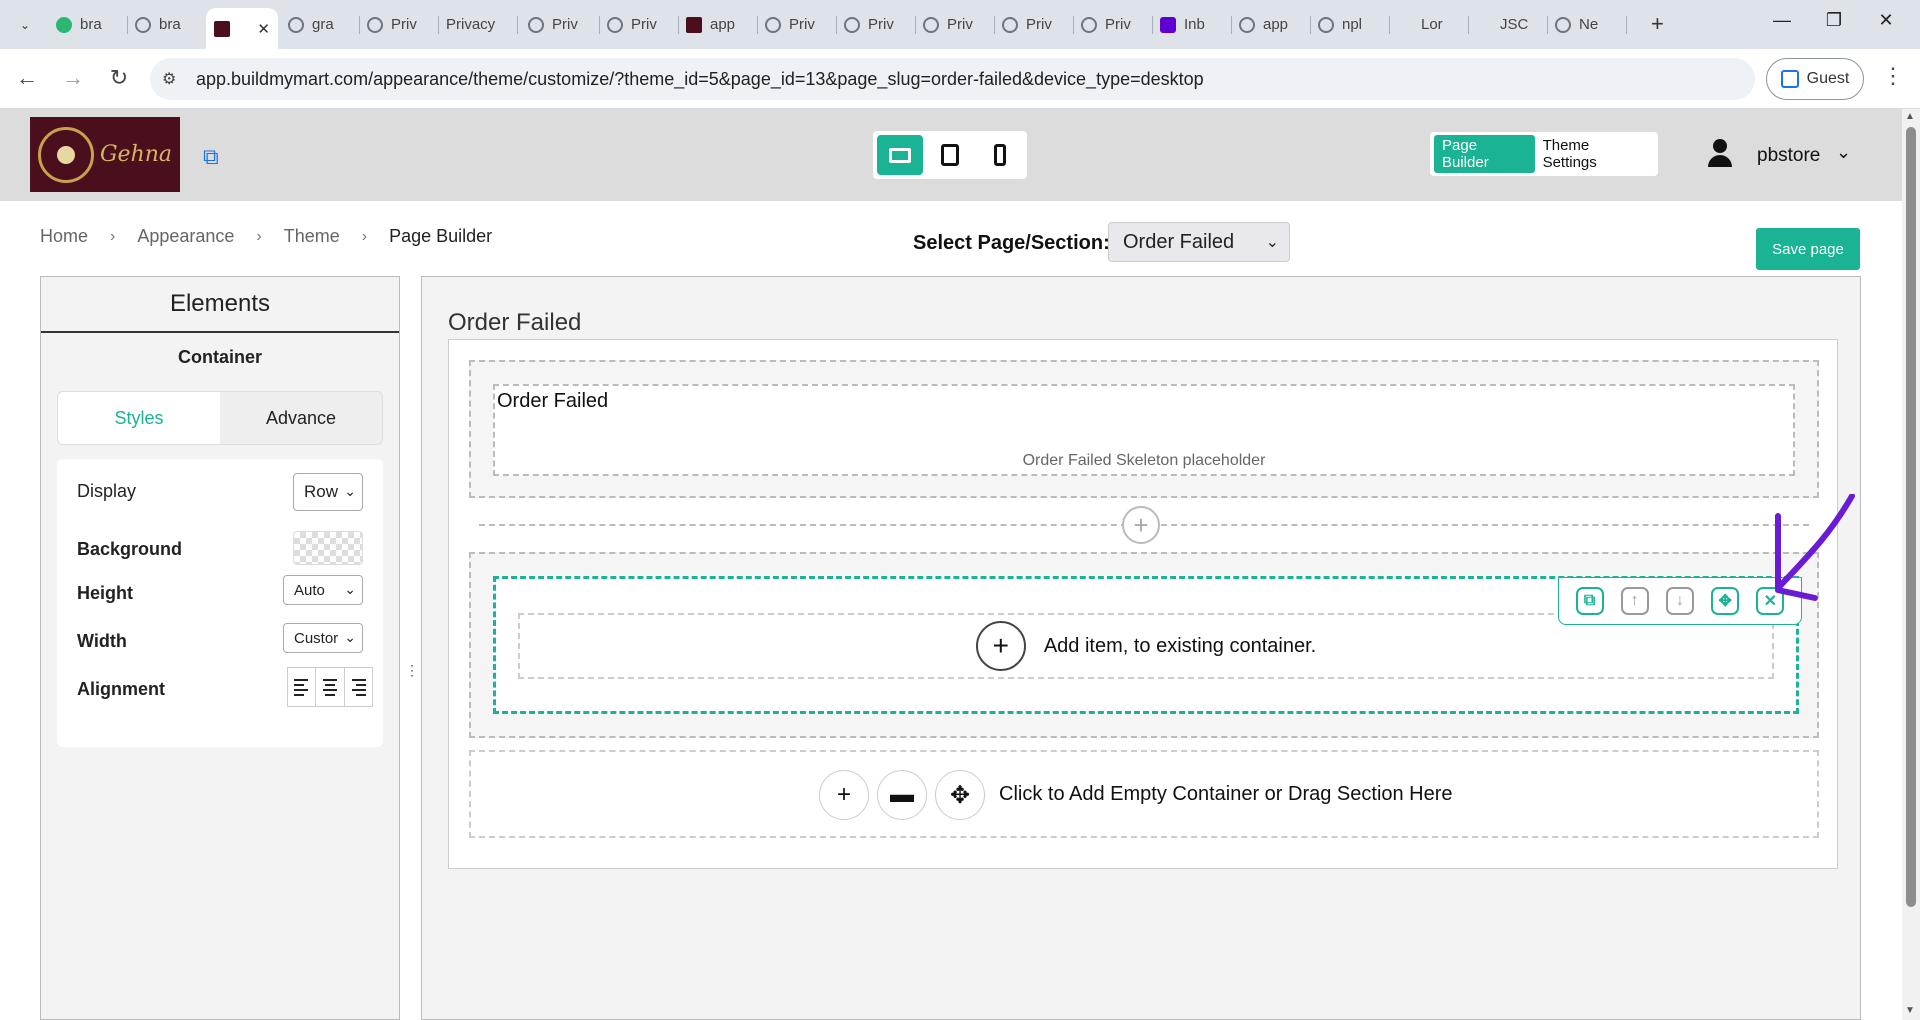 The width and height of the screenshot is (1920, 1020). Describe the element at coordinates (1893, 76) in the screenshot. I see `browser-menu-icon: ⋮` at that location.